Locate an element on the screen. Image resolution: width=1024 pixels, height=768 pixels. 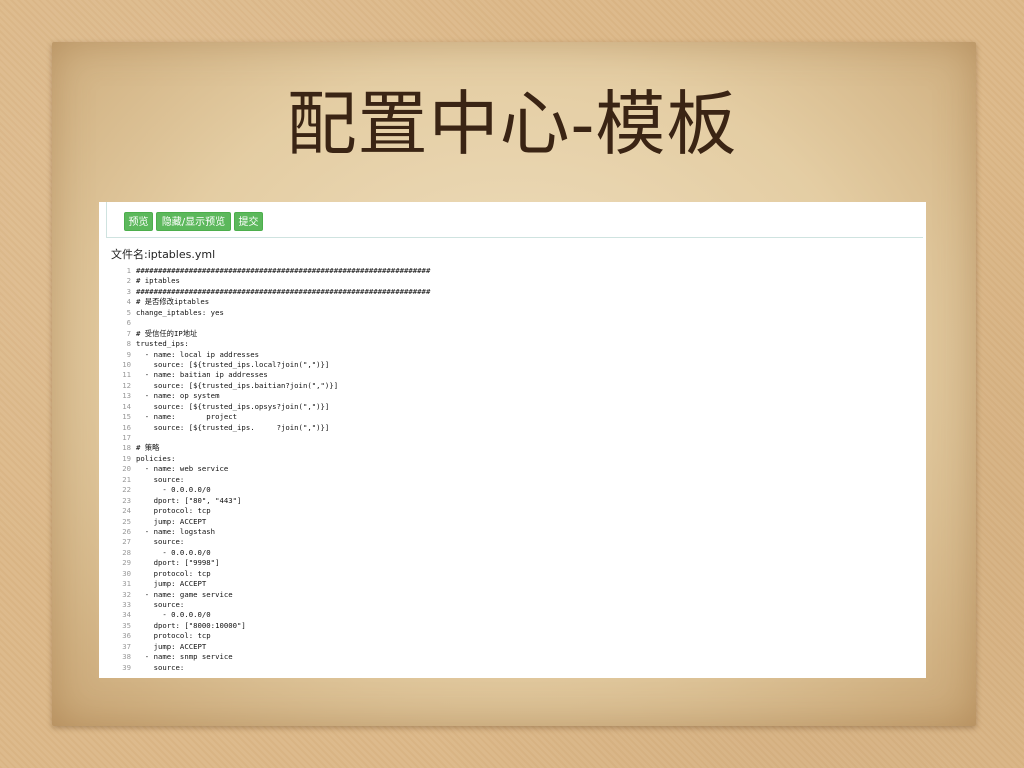
code-line: 26 - name: logstash is located at coordinates (513, 532).